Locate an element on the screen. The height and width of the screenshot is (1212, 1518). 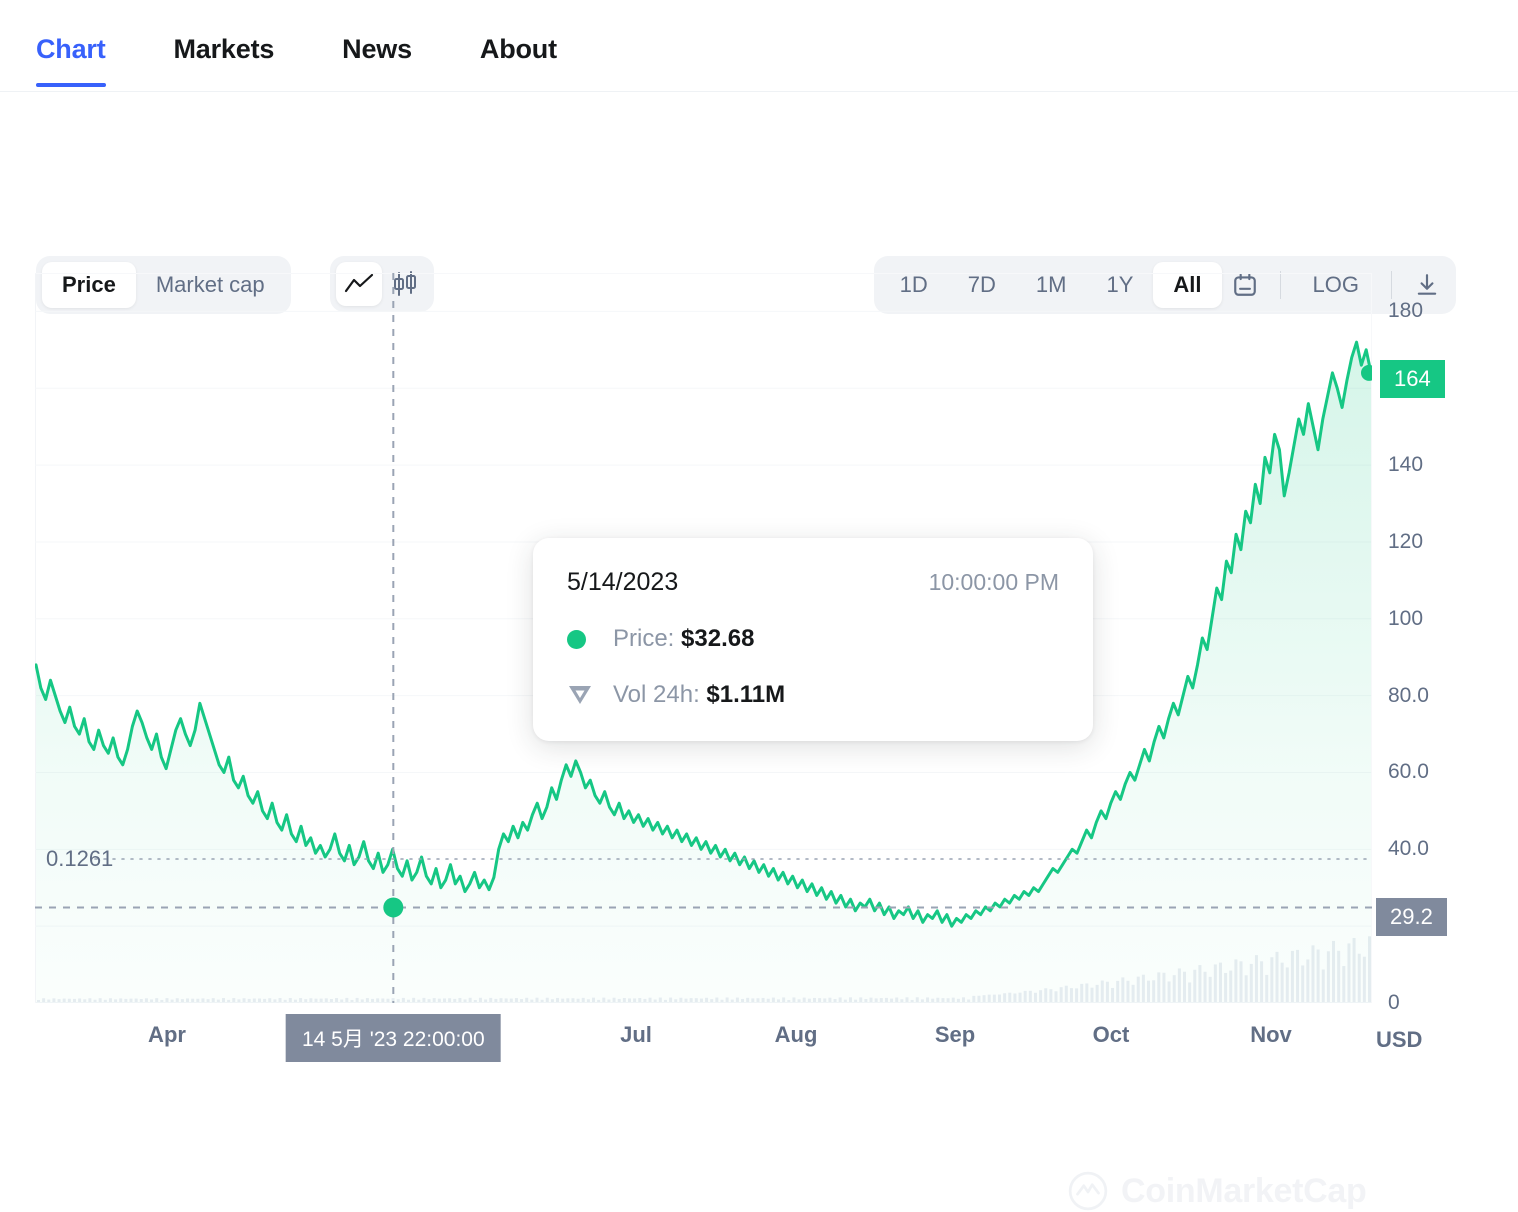
tooltip-volume-value: $1.11M is located at coordinates (746, 694).